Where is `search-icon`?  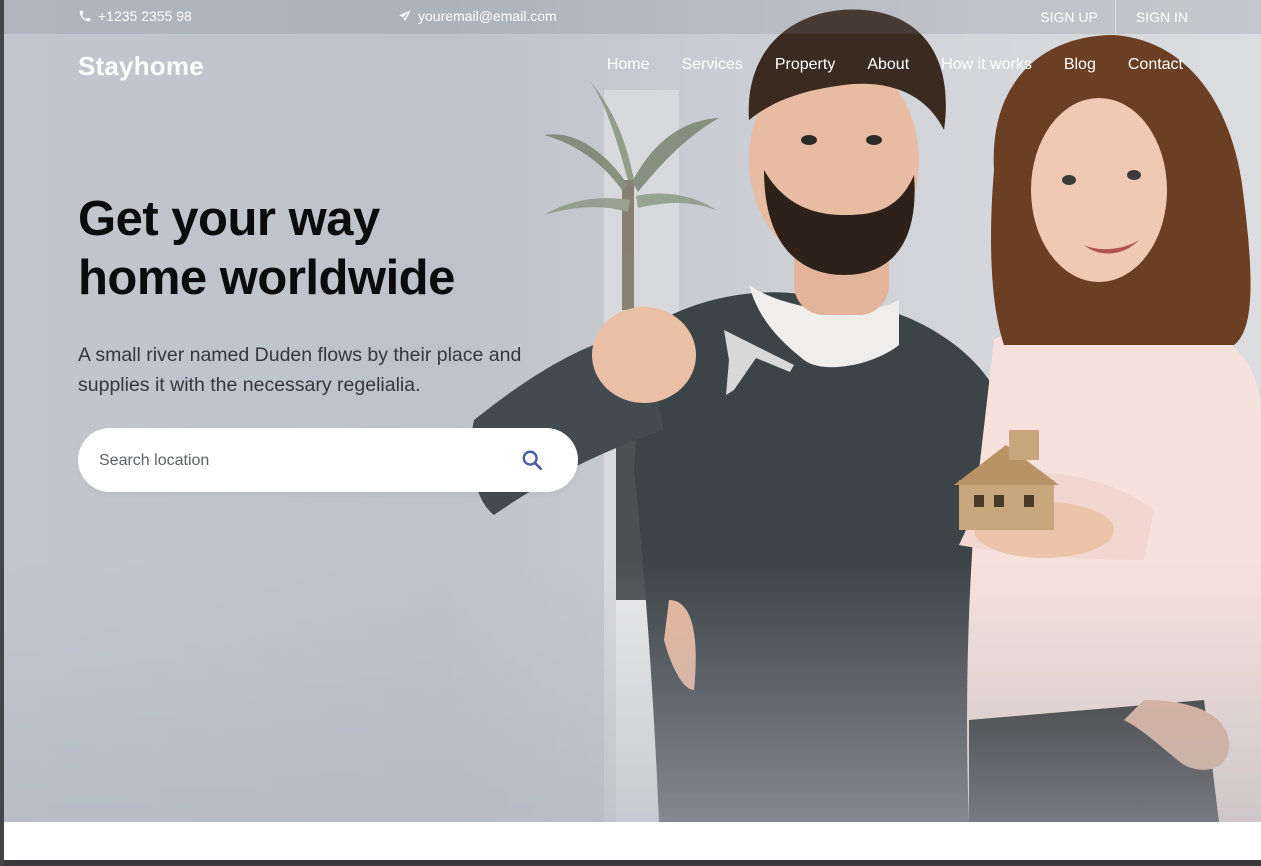 search-icon is located at coordinates (532, 460).